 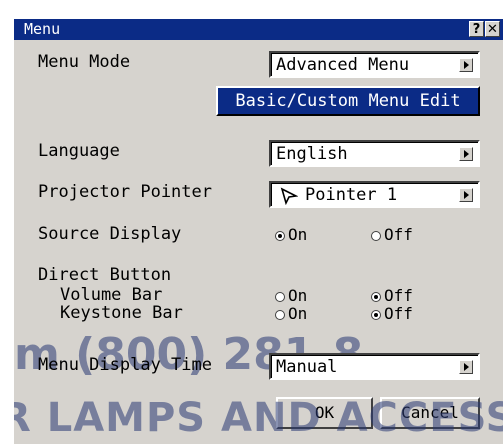 What do you see at coordinates (476, 29) in the screenshot?
I see `help-button: ?` at bounding box center [476, 29].